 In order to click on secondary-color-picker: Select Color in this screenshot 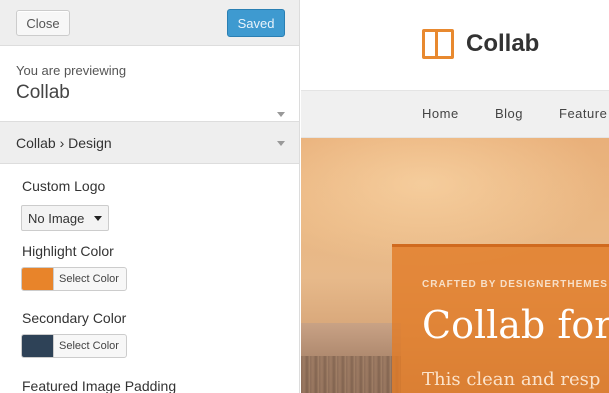, I will do `click(74, 346)`.